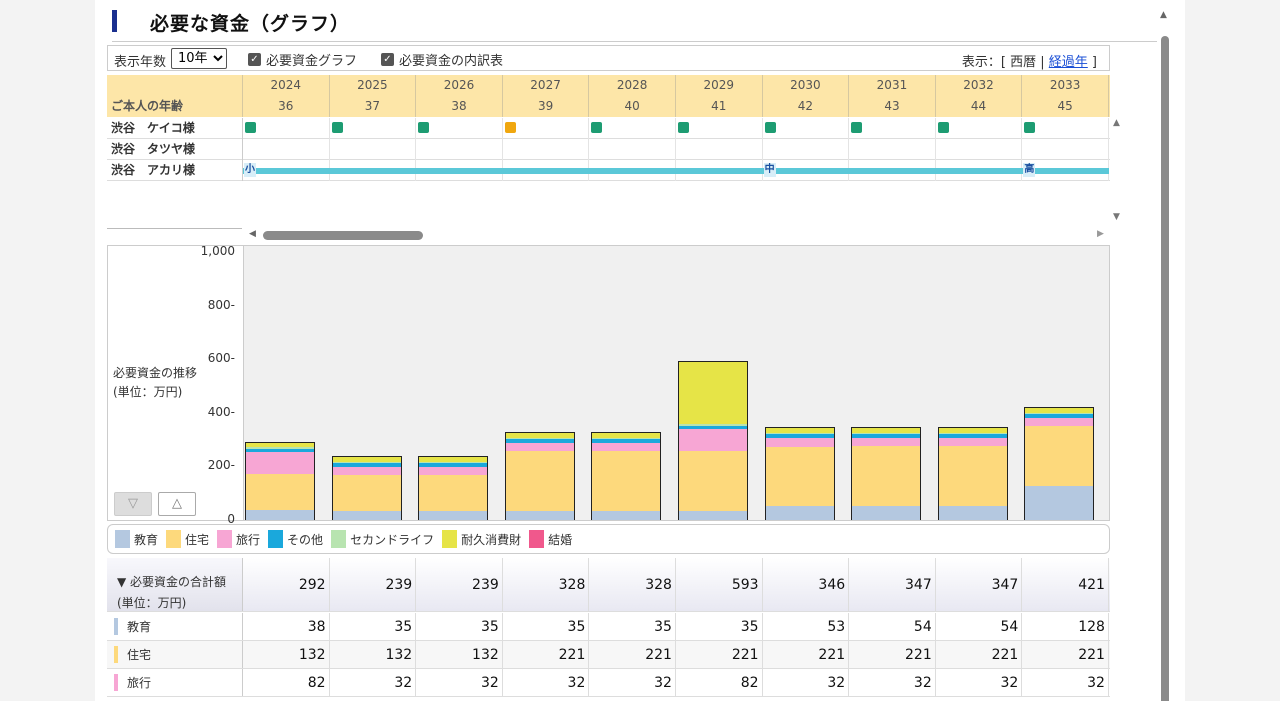 This screenshot has width=1280, height=701. What do you see at coordinates (608, 128) in the screenshot?
I see `person-row: 渋谷 ケイコ様` at bounding box center [608, 128].